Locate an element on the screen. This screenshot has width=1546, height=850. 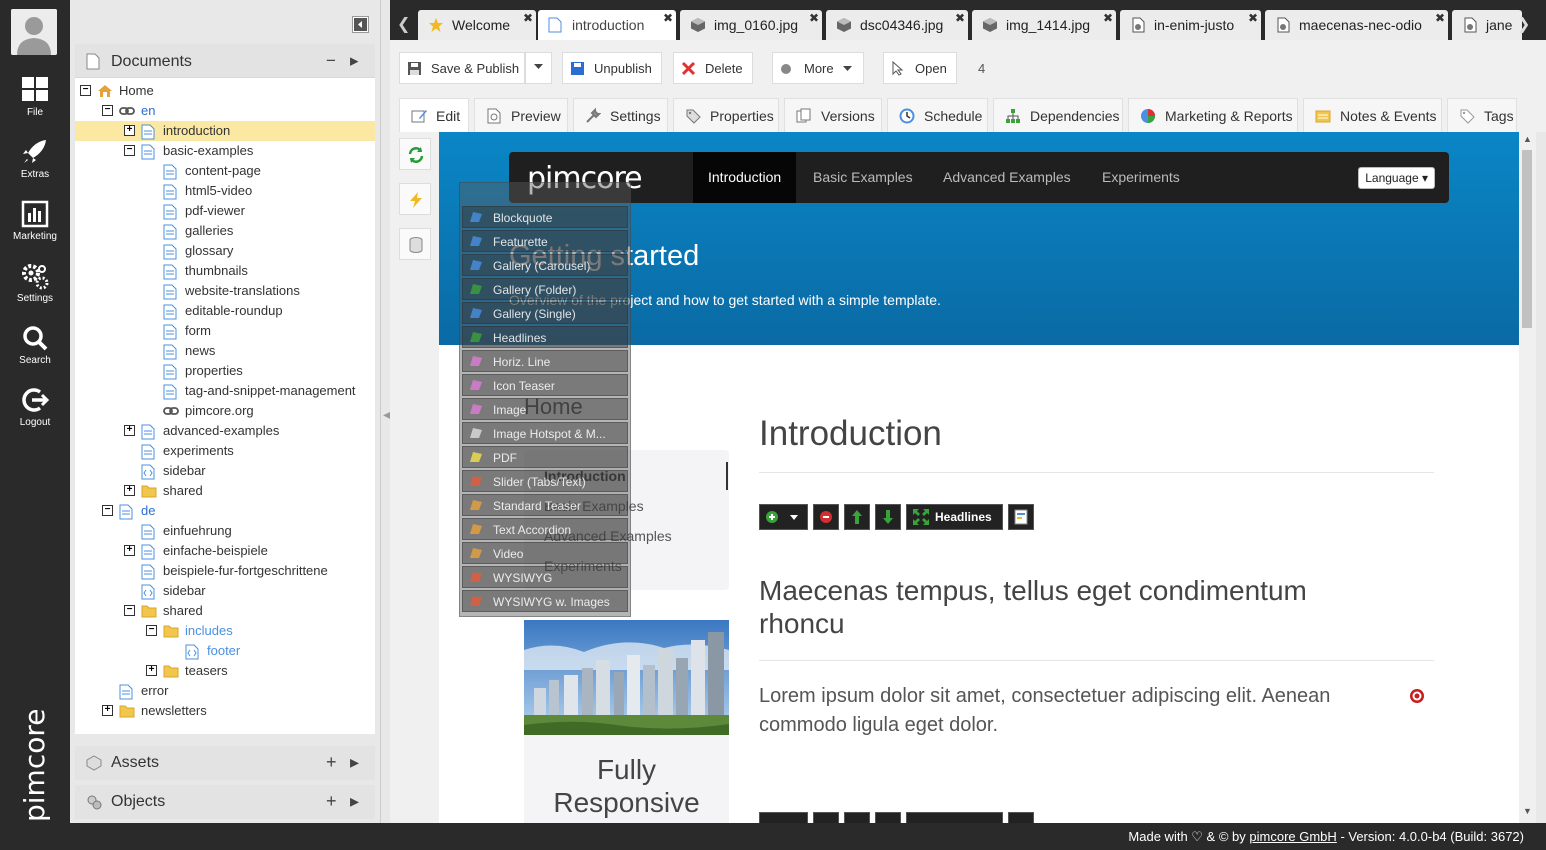
tree-node: − shared is located at coordinates (225, 611).